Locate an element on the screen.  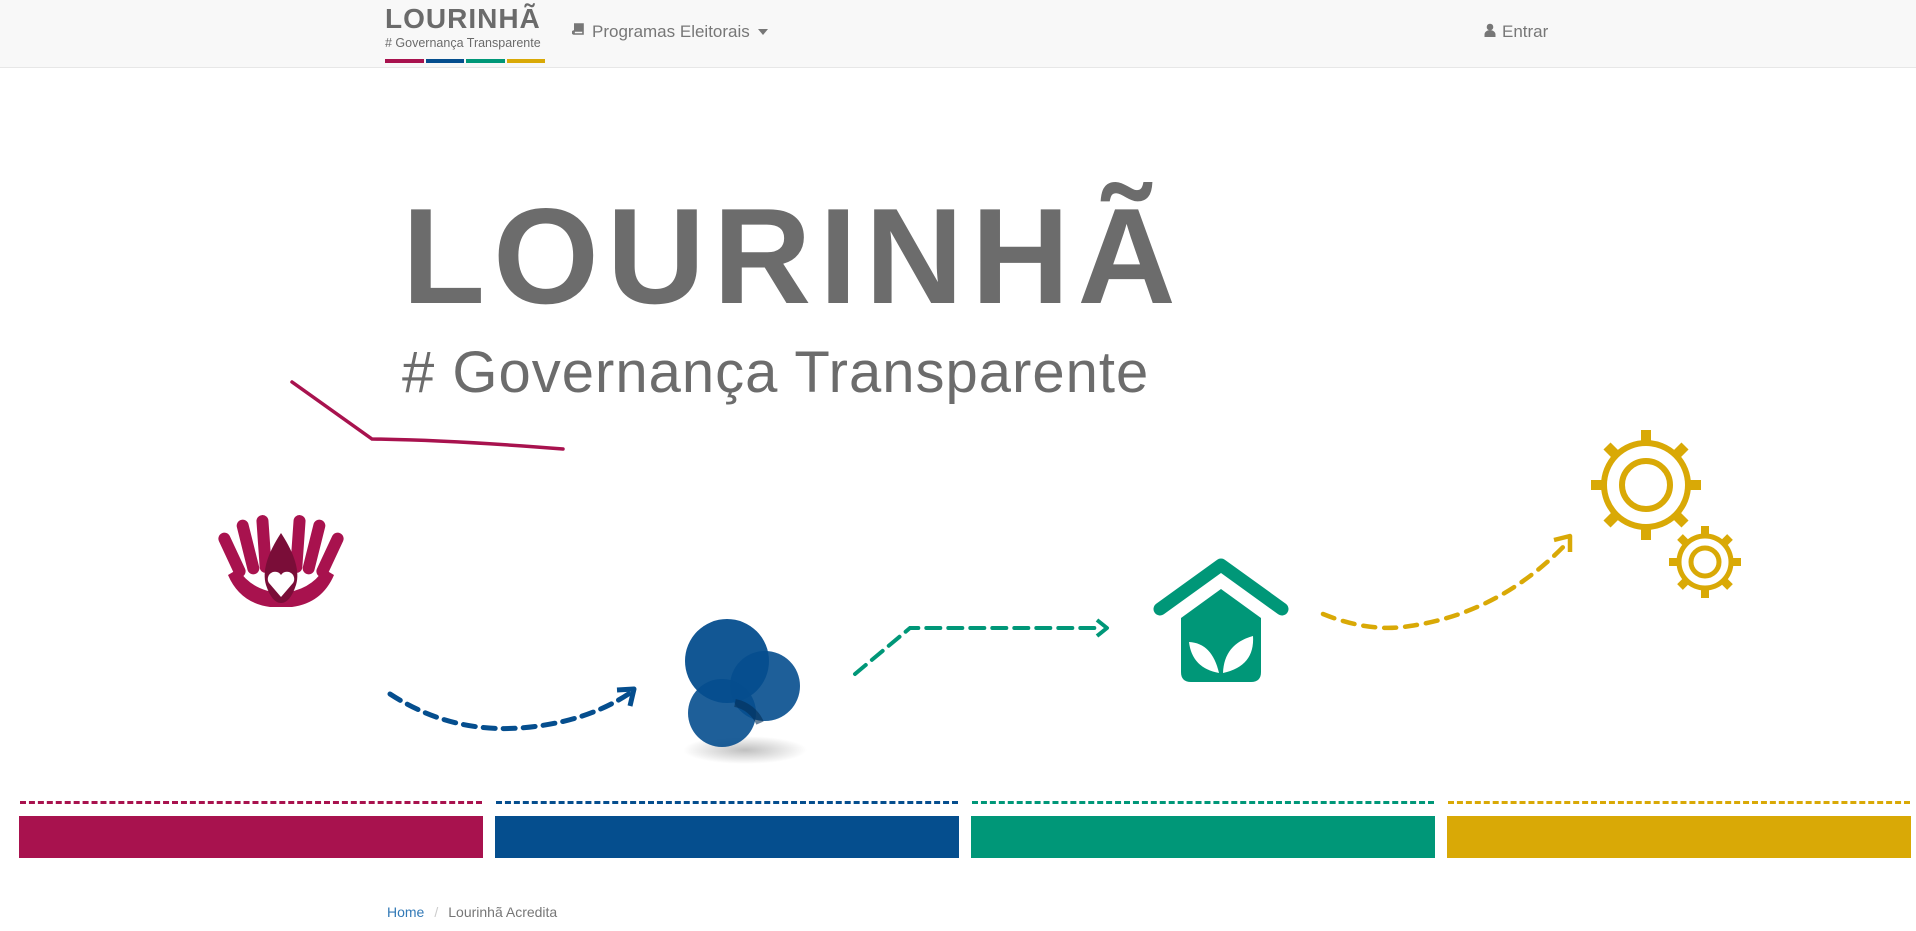
stripe-yellow is located at coordinates (1679, 837).